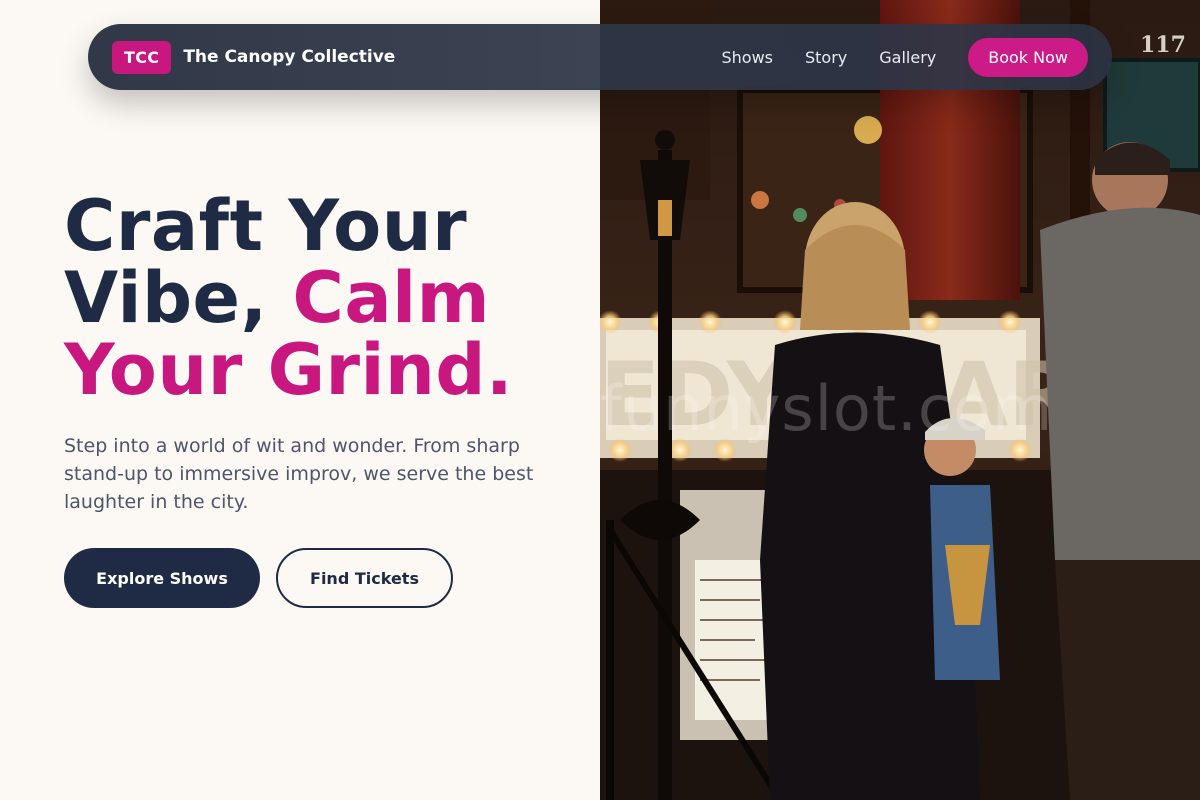 Image resolution: width=1200 pixels, height=800 pixels. I want to click on nav-link-story: Story, so click(826, 57).